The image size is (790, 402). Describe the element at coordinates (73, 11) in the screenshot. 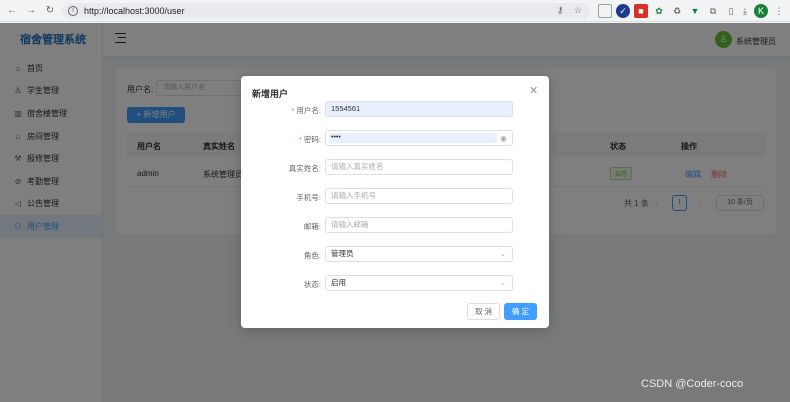

I see `site-info-icon: i` at that location.